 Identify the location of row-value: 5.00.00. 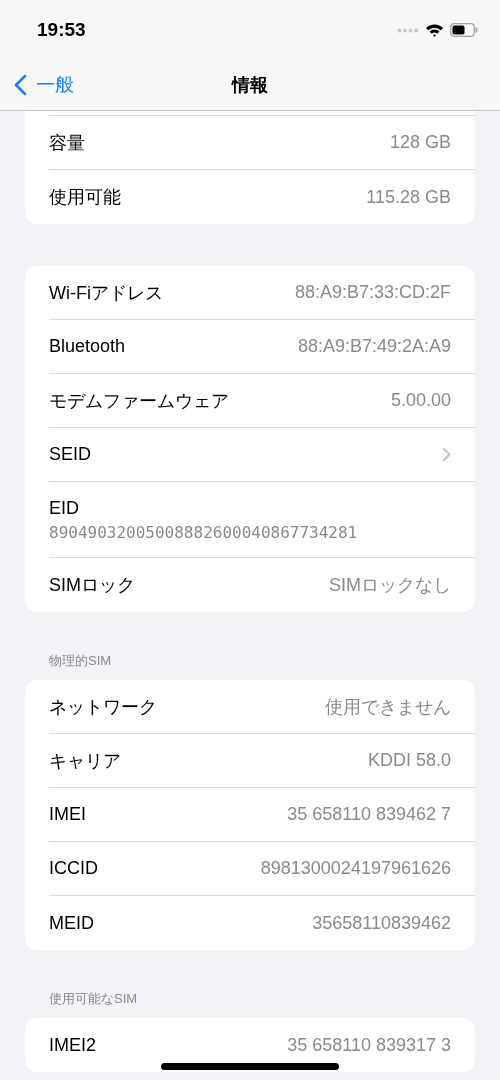
(420, 400).